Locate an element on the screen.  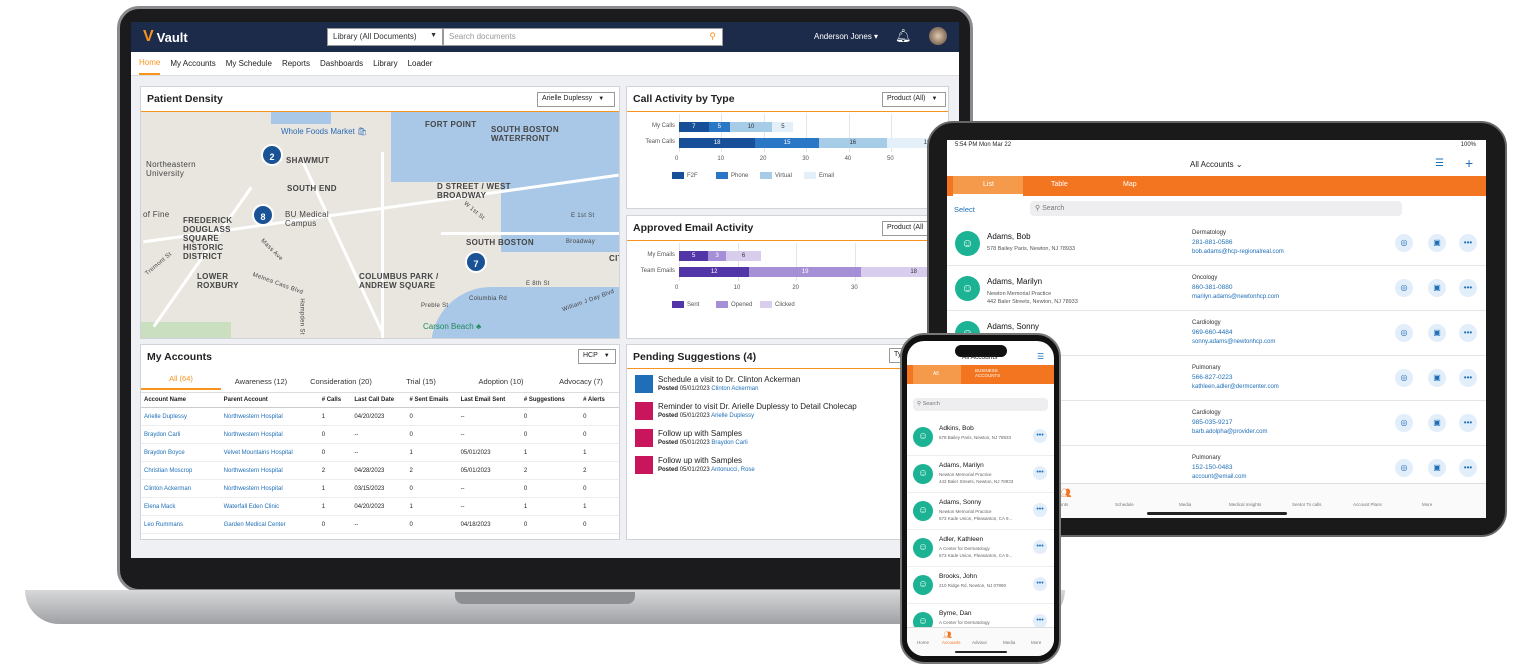
cluster-marker: 2 is located at coordinates (272, 155).